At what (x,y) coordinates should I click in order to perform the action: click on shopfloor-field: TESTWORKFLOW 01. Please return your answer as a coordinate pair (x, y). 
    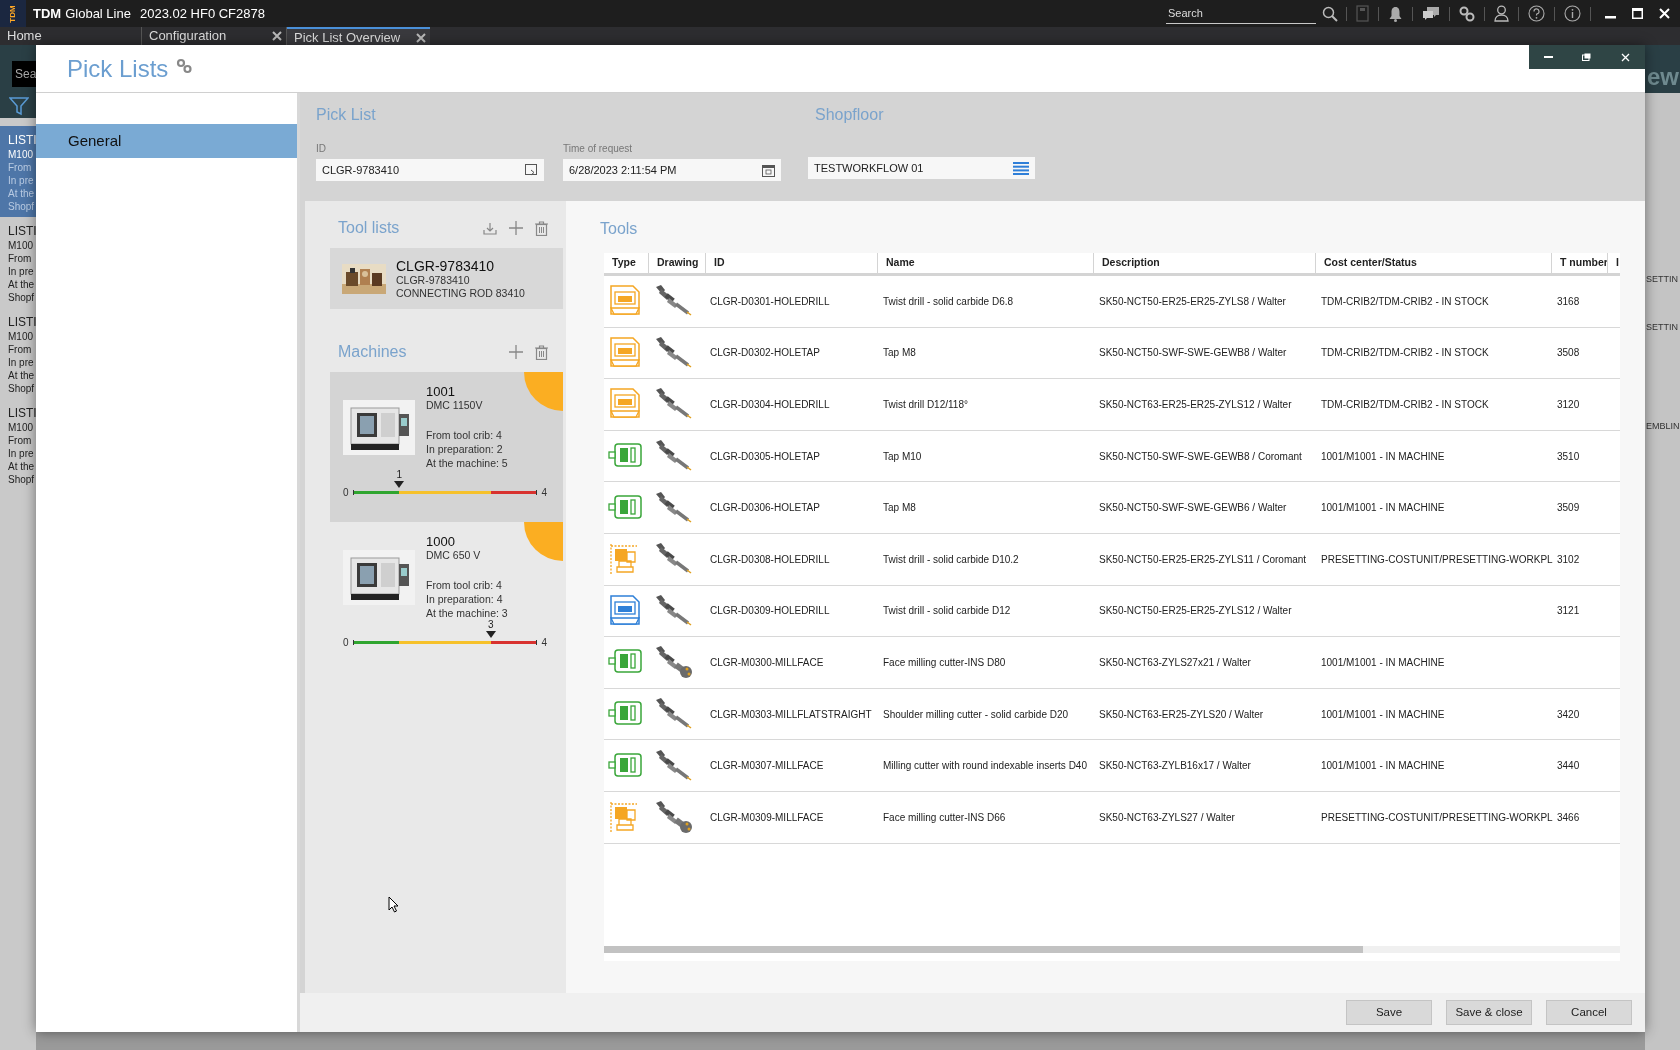
    Looking at the image, I should click on (921, 168).